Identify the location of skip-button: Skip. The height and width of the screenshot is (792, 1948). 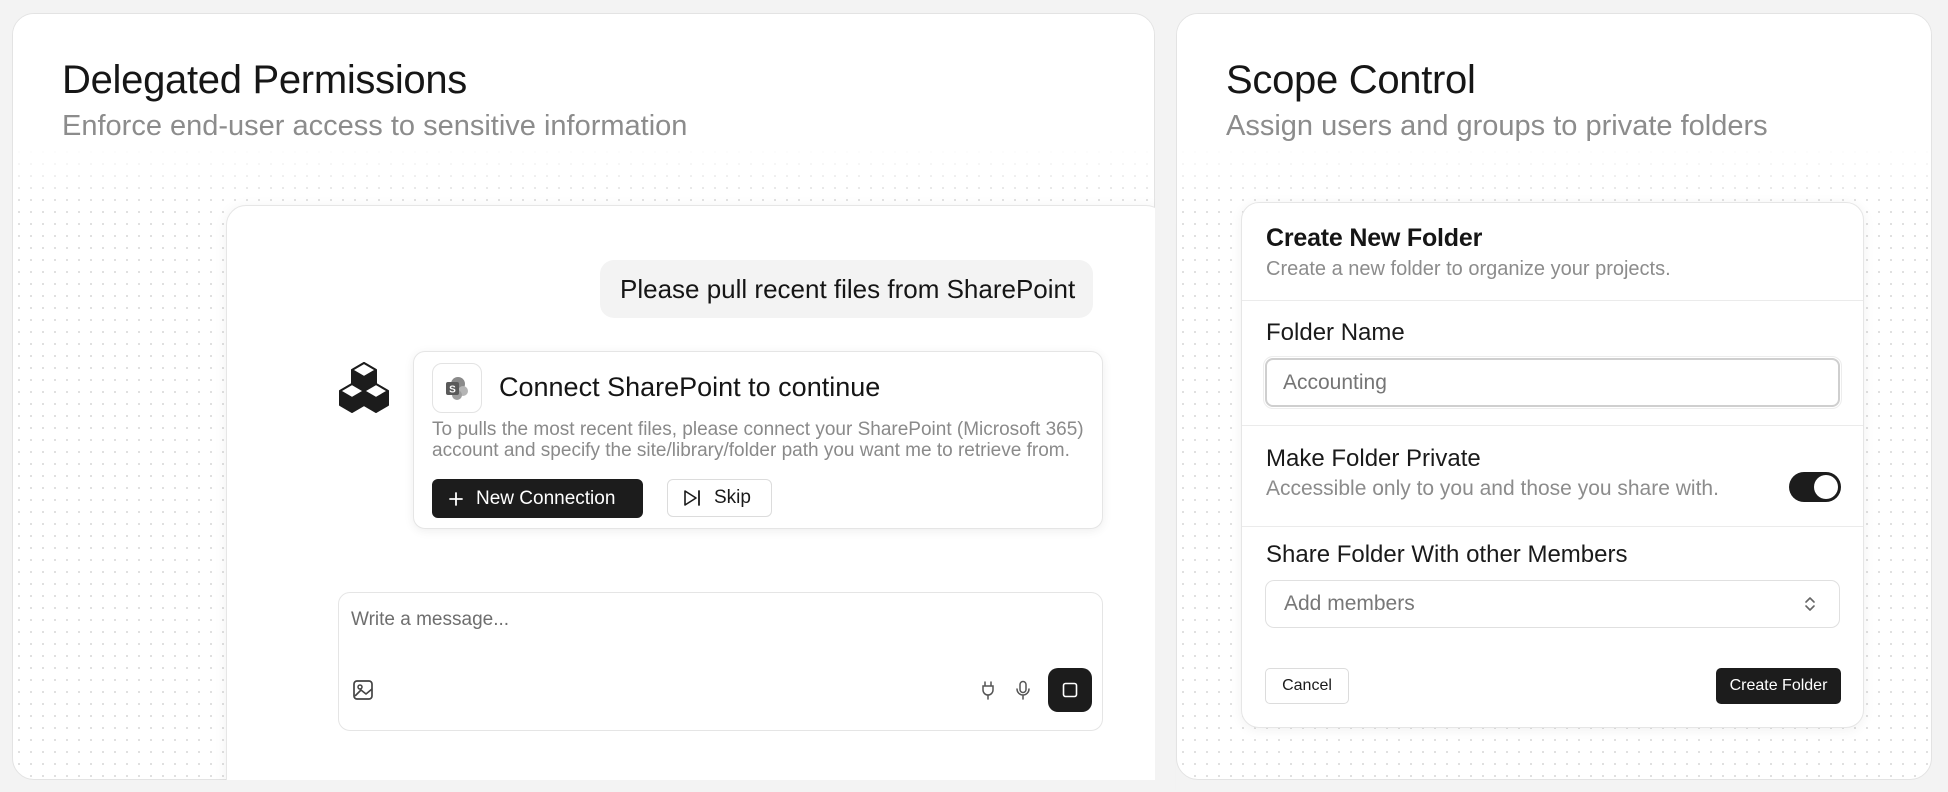
(719, 498).